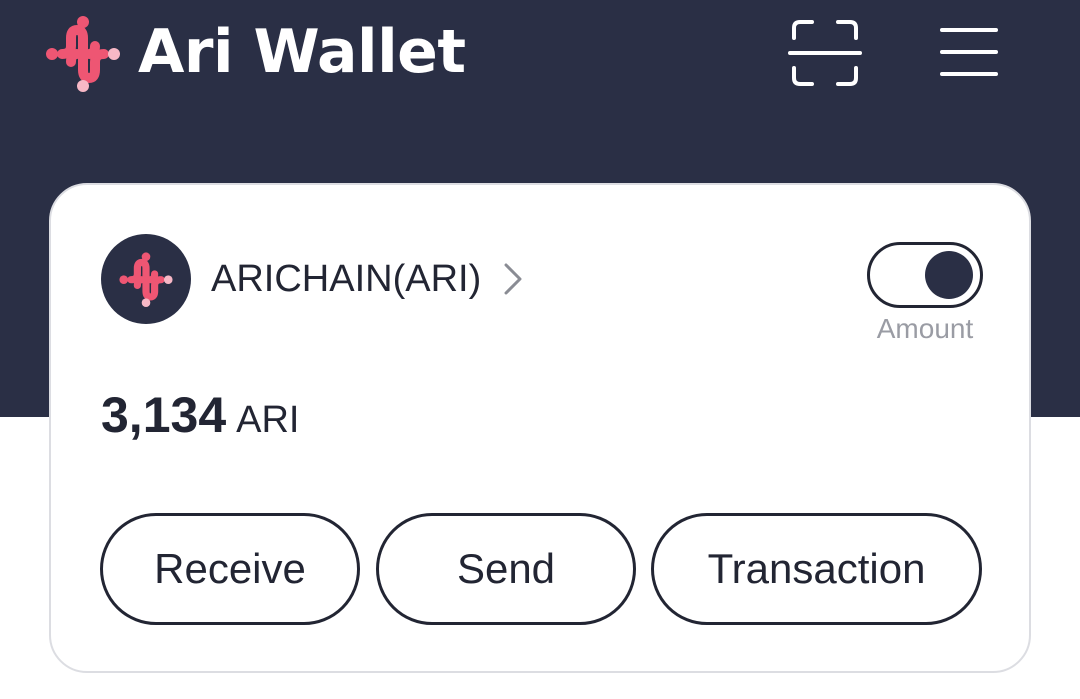  What do you see at coordinates (230, 569) in the screenshot?
I see `receive-button: Receive` at bounding box center [230, 569].